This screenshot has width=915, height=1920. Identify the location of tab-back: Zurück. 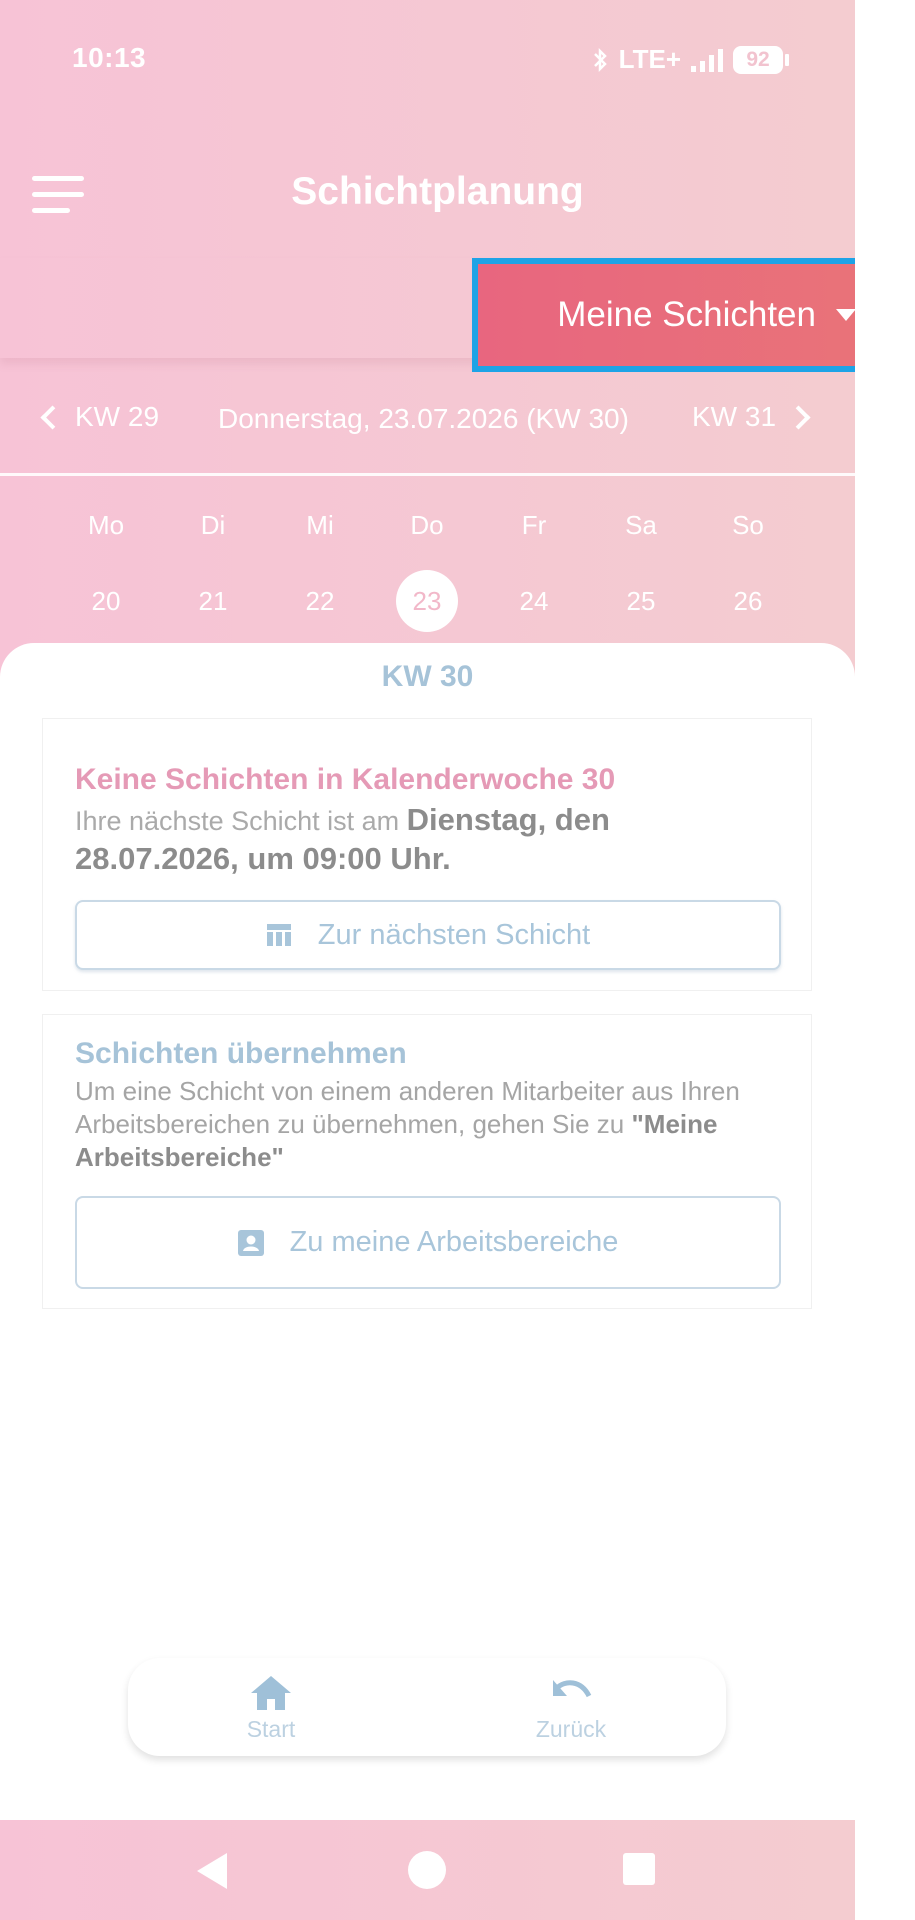
(571, 1708).